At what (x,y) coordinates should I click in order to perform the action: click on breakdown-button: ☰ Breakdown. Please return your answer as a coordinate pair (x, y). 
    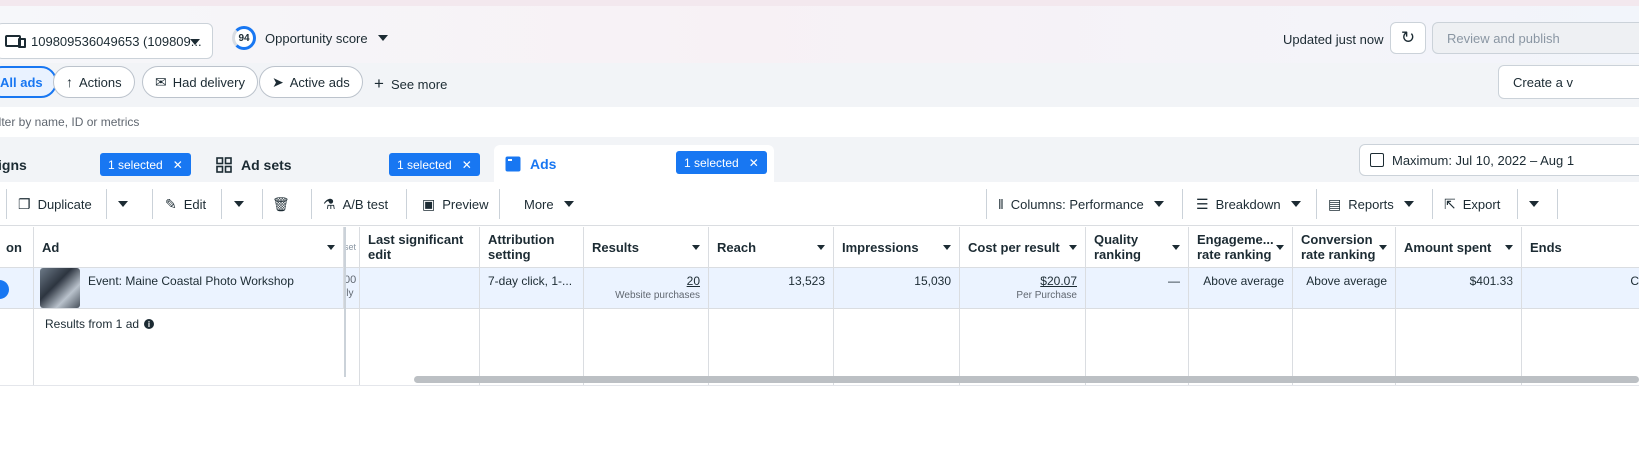
    Looking at the image, I should click on (1248, 204).